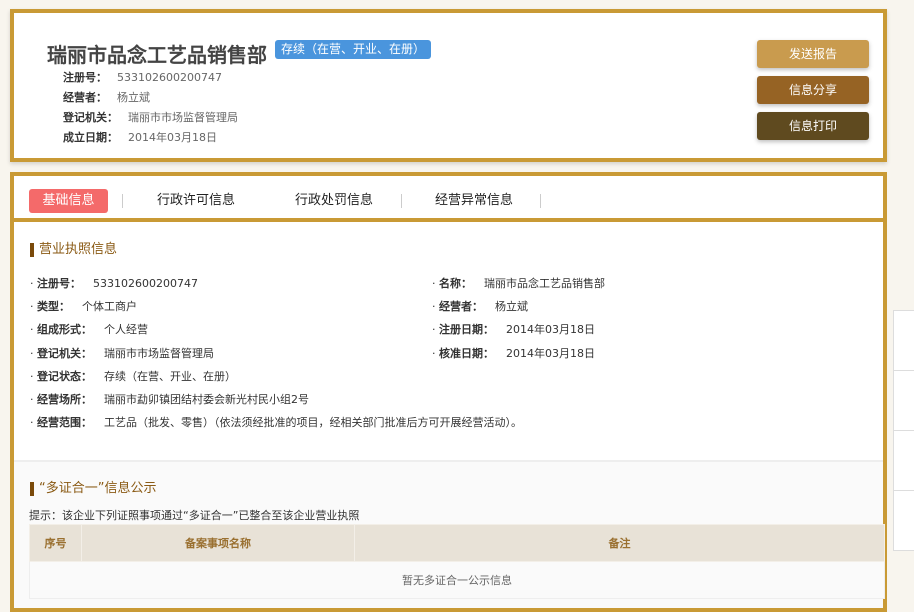 Image resolution: width=914 pixels, height=612 pixels. I want to click on tab-bar: 基础信息 行政许可信息 行政处罚信息 经营异常信息, so click(448, 199).